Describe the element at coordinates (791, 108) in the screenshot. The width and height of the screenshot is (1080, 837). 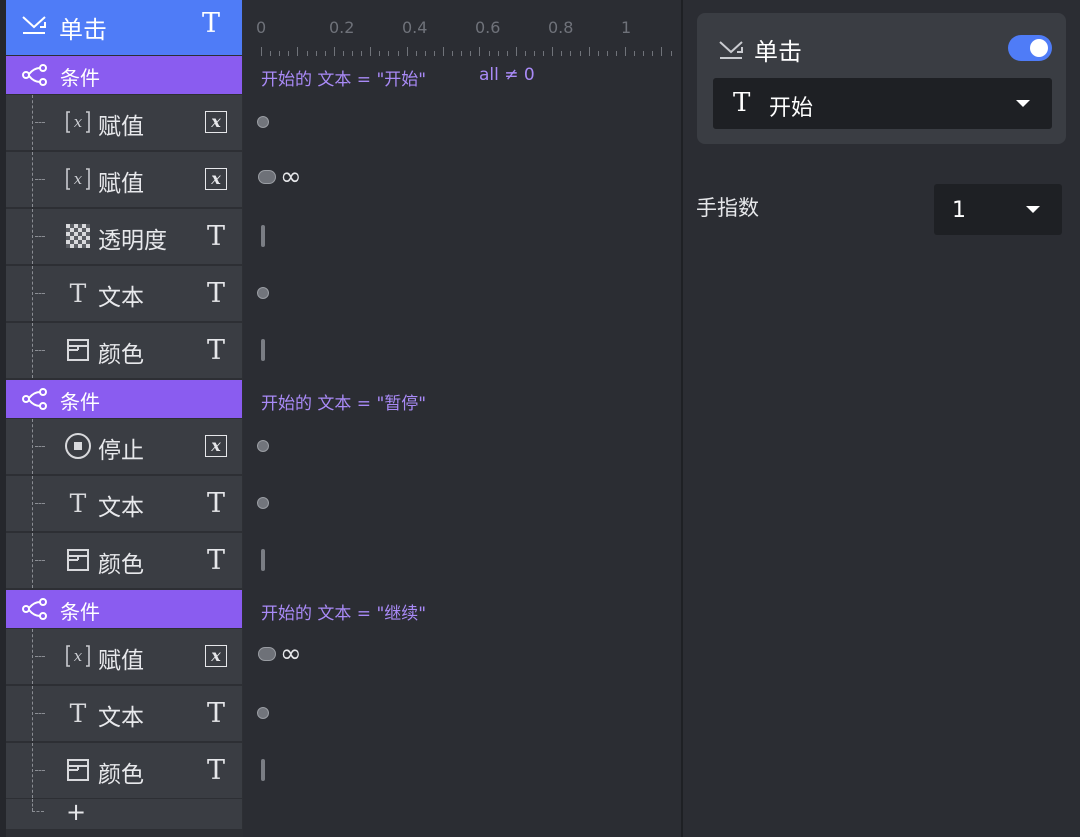
I see `trigger-object-value: 开始` at that location.